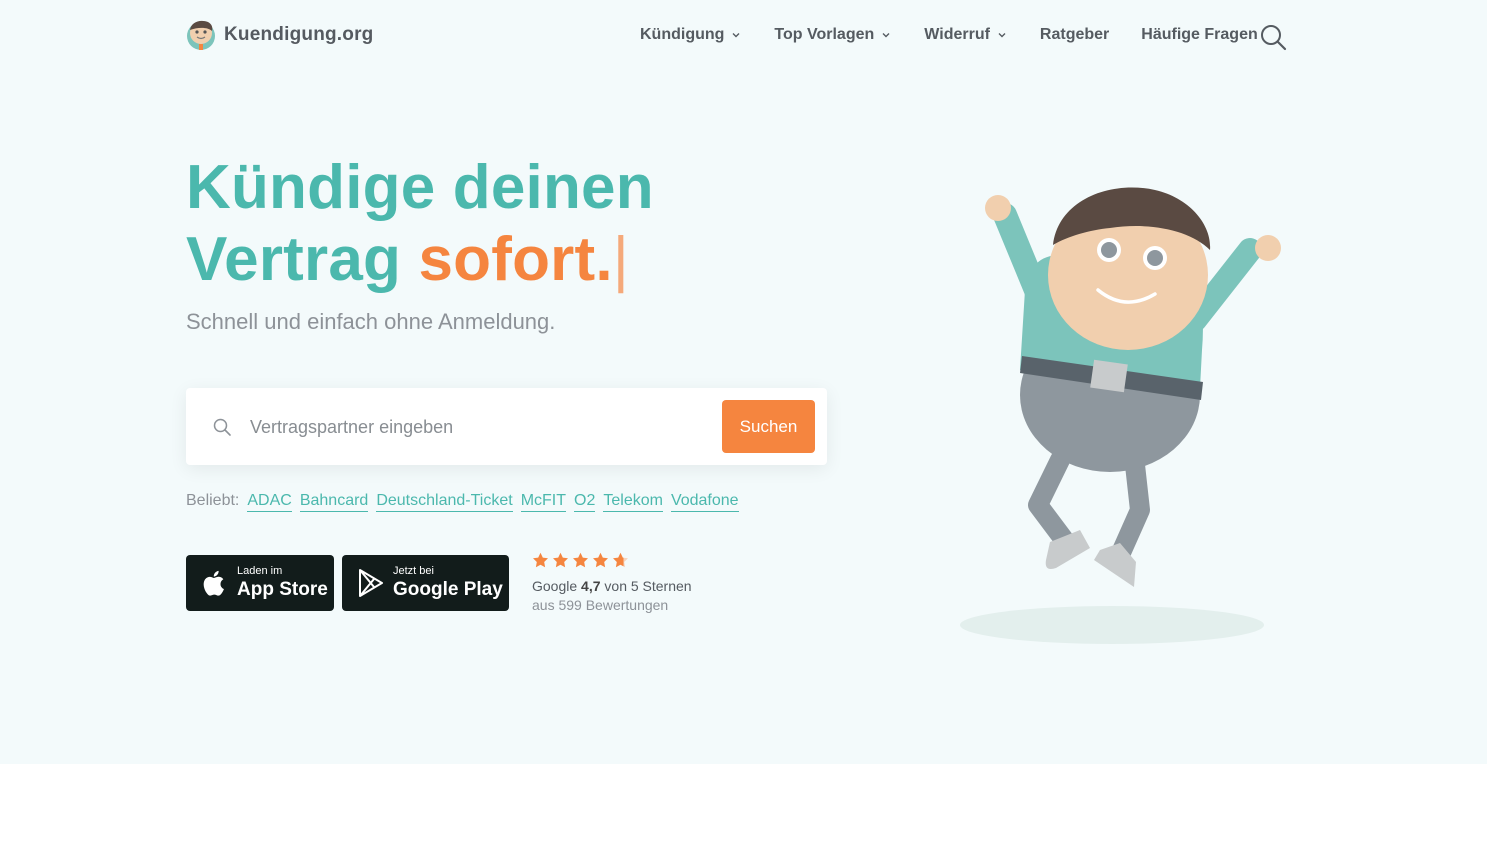  I want to click on rating-stars, so click(580, 560).